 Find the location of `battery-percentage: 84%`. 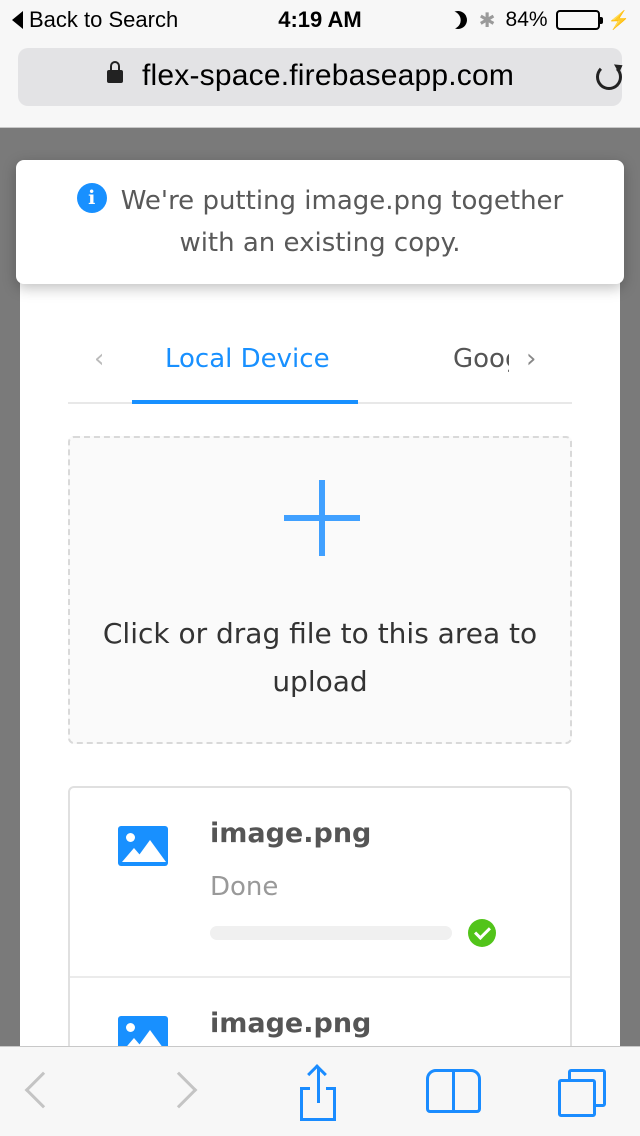

battery-percentage: 84% is located at coordinates (526, 19).